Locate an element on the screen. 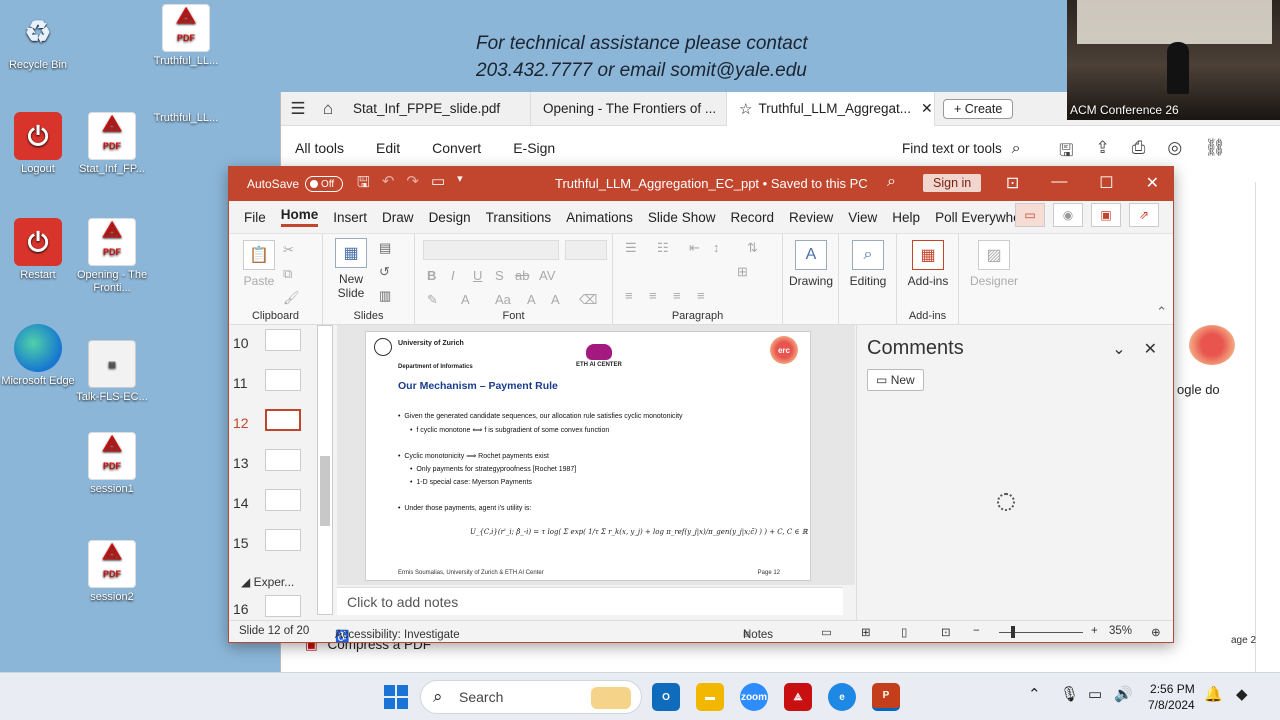 This screenshot has width=1280, height=720. powerpoint-app-icon: P is located at coordinates (886, 697).